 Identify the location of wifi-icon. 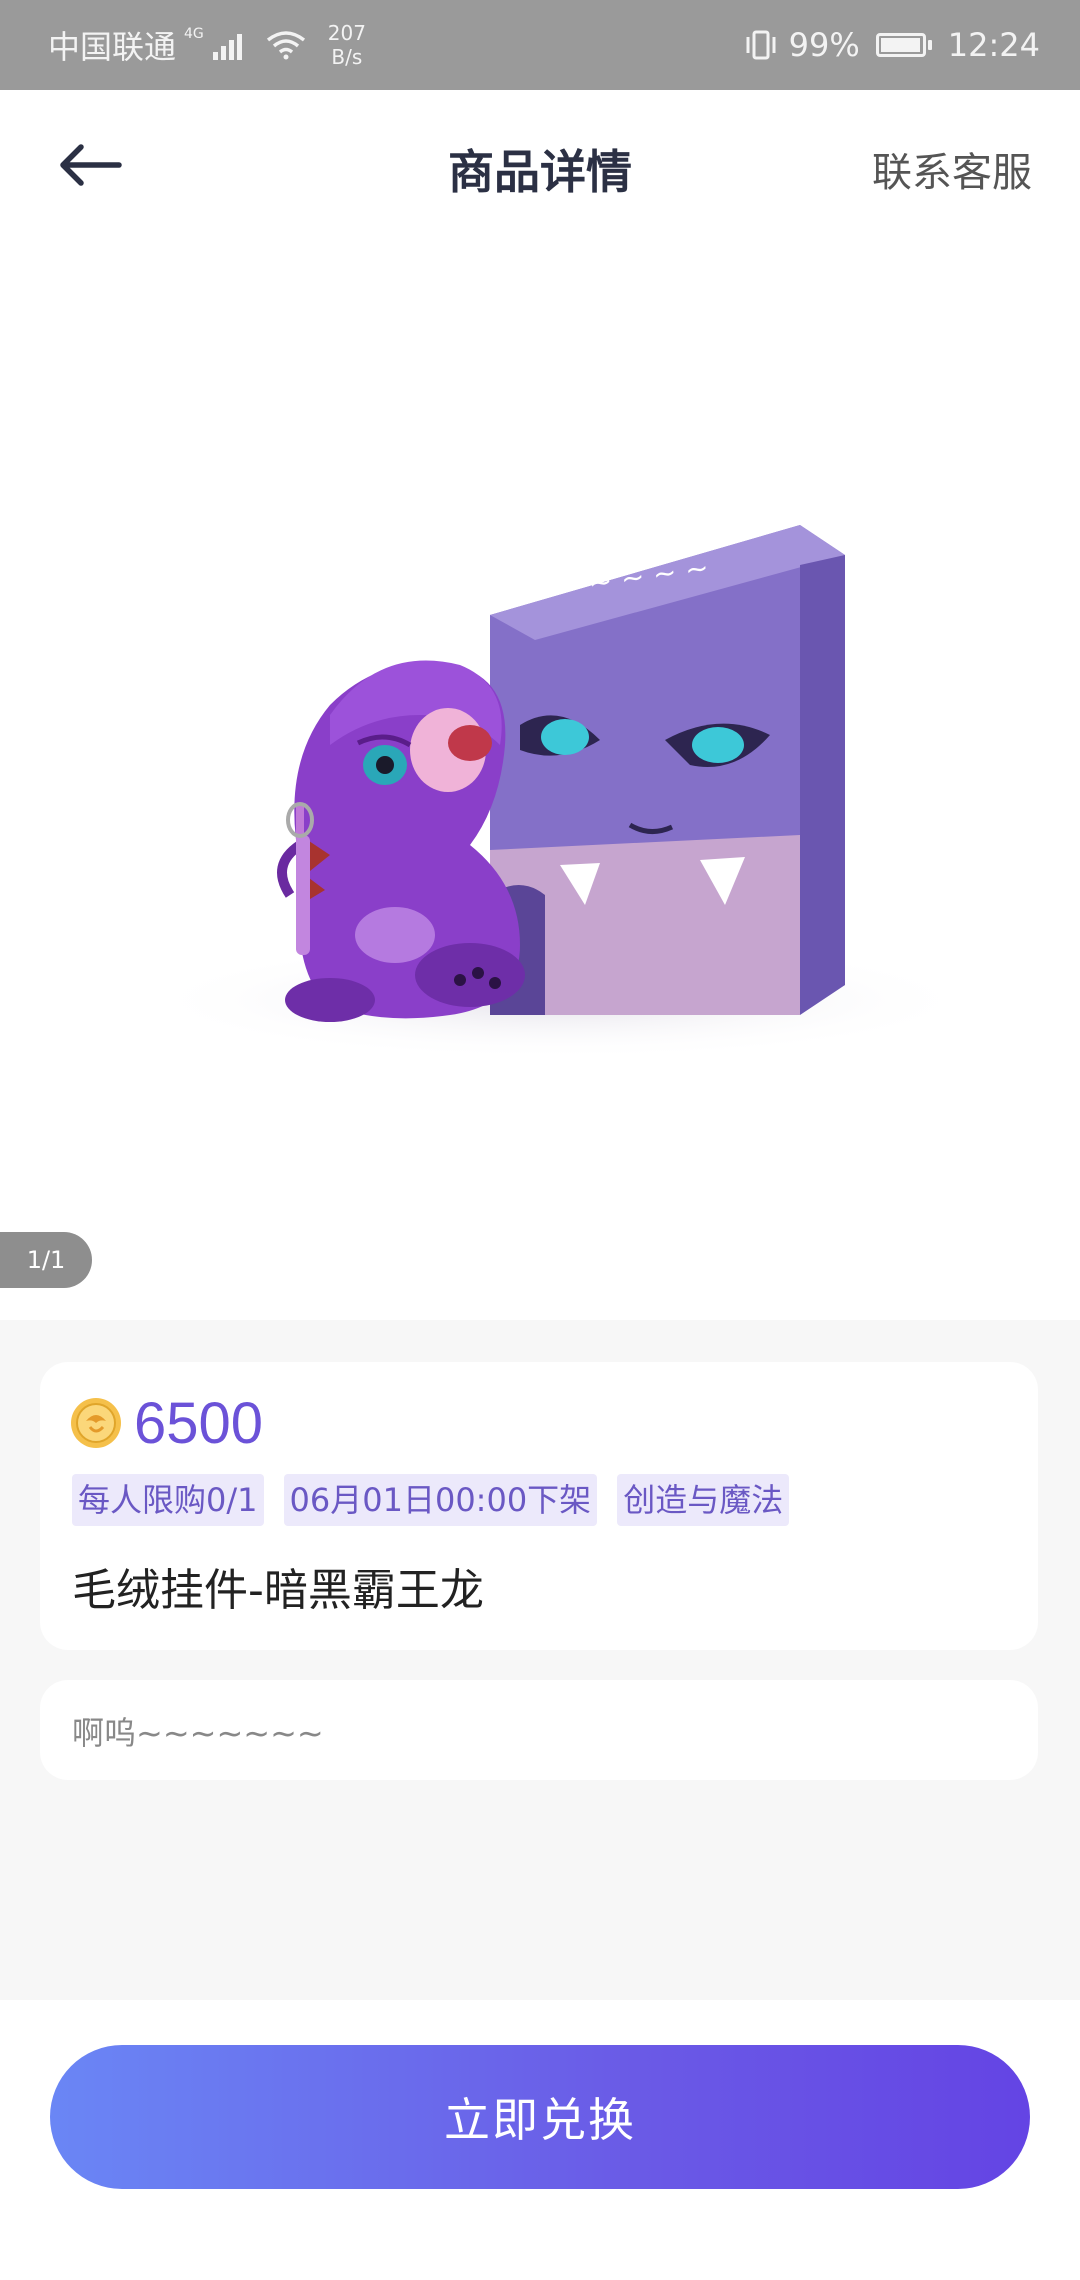
(285, 45).